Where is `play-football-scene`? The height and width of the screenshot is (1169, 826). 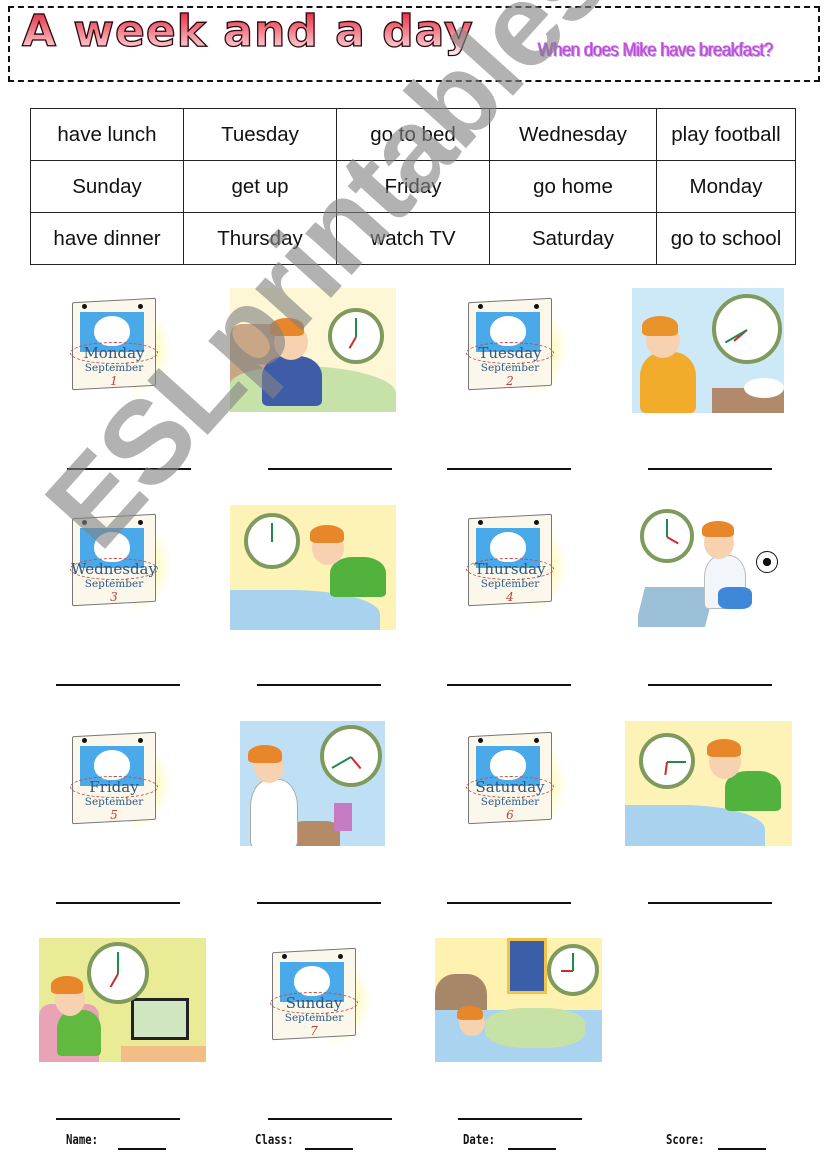
play-football-scene is located at coordinates (710, 567).